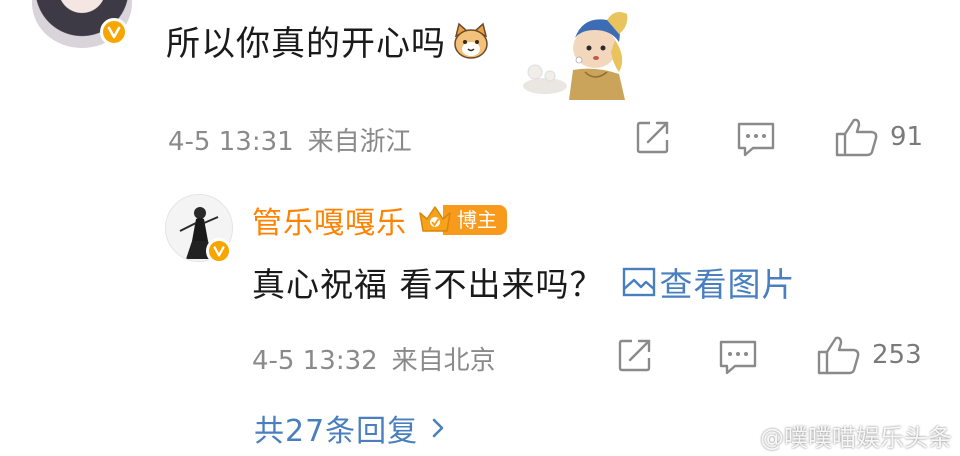 The width and height of the screenshot is (960, 456). I want to click on weibo-logo-icon, so click(740, 436).